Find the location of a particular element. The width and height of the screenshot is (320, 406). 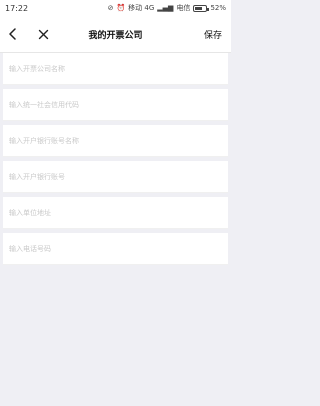

bank-account-name-input is located at coordinates (115, 140).